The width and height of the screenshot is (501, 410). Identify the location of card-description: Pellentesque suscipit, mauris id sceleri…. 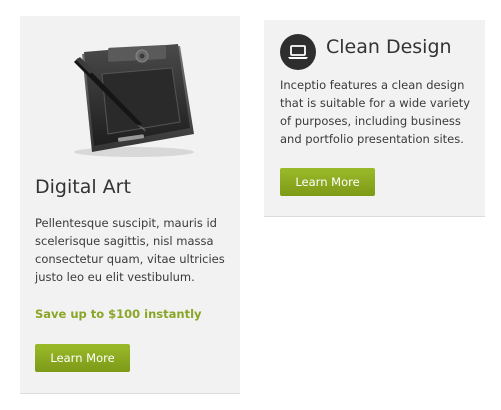
(130, 250).